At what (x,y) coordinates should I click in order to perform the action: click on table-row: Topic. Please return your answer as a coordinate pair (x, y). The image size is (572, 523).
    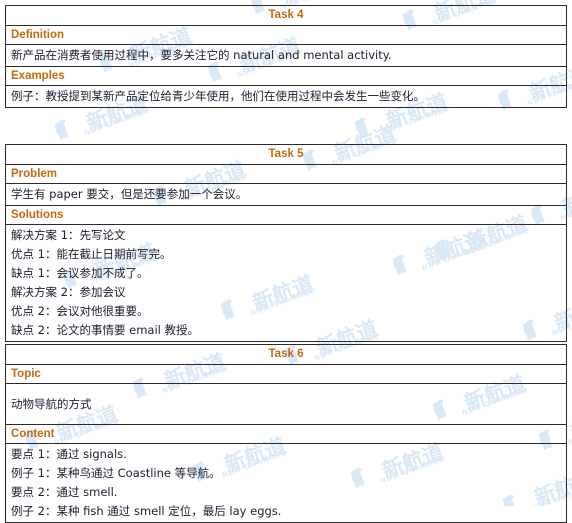
    Looking at the image, I should click on (286, 374).